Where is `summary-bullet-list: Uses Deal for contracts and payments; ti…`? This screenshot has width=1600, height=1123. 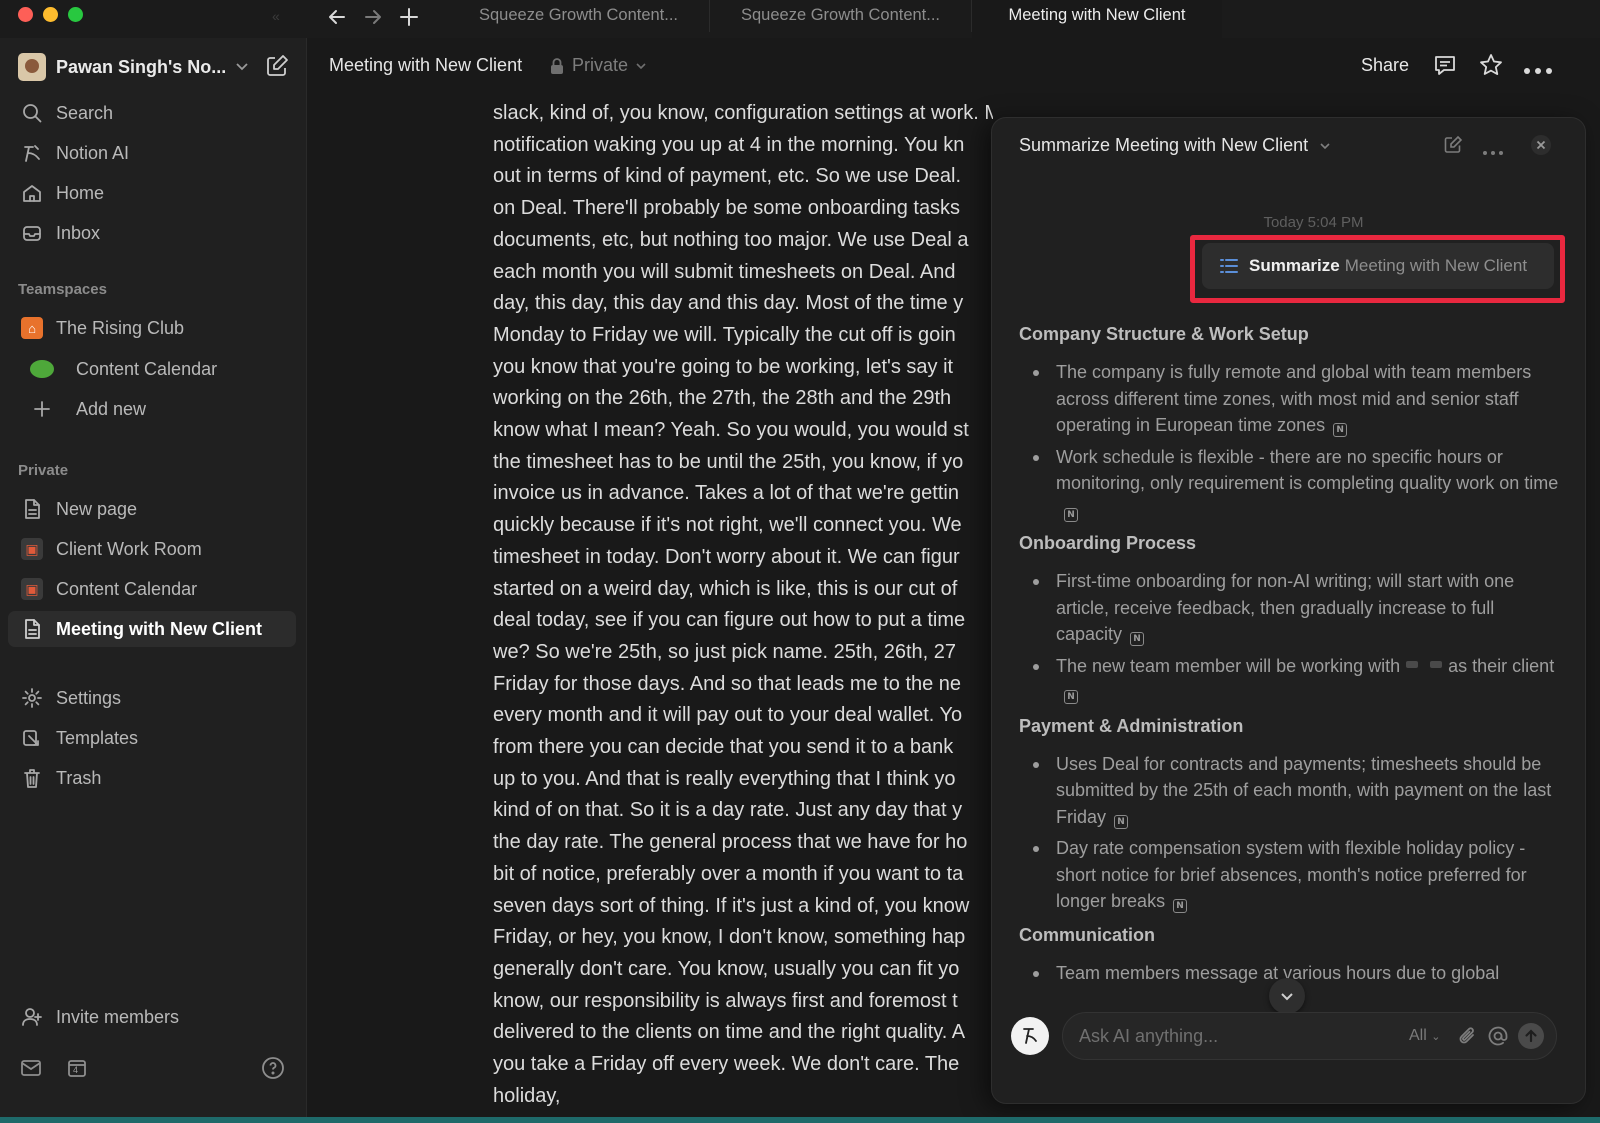
summary-bullet-list: Uses Deal for contracts and payments; ti… is located at coordinates (1289, 833).